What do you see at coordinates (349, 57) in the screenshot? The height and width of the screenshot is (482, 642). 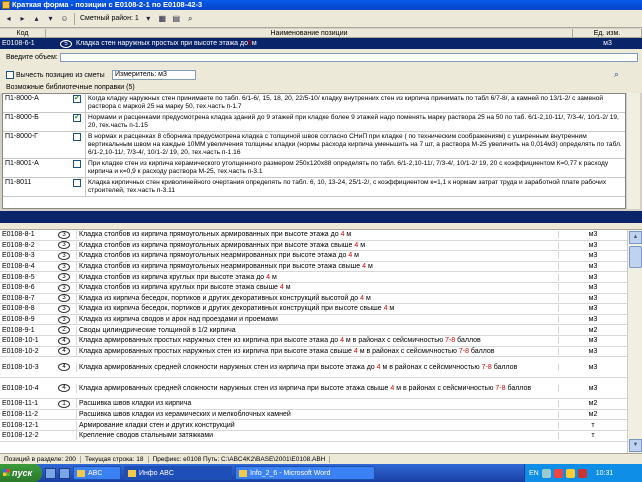 I see `volume-input` at bounding box center [349, 57].